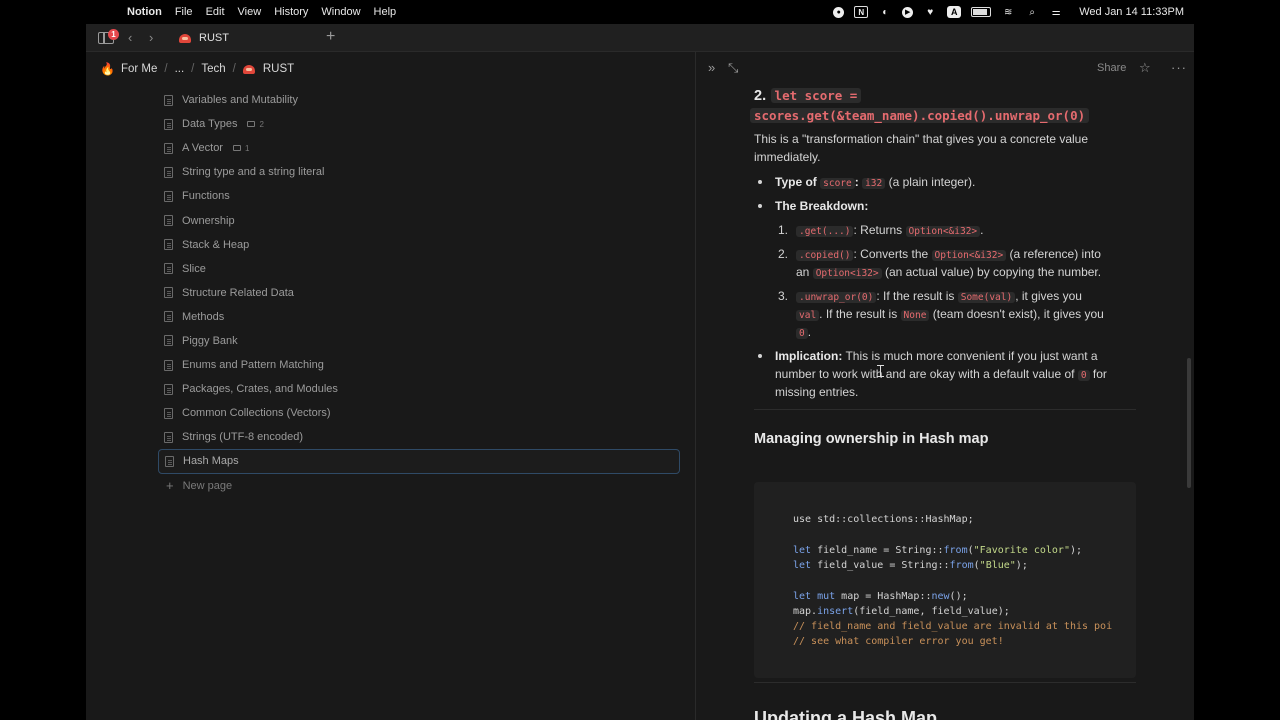 This screenshot has height=720, width=1280. Describe the element at coordinates (250, 12) in the screenshot. I see `menu-view: View` at that location.